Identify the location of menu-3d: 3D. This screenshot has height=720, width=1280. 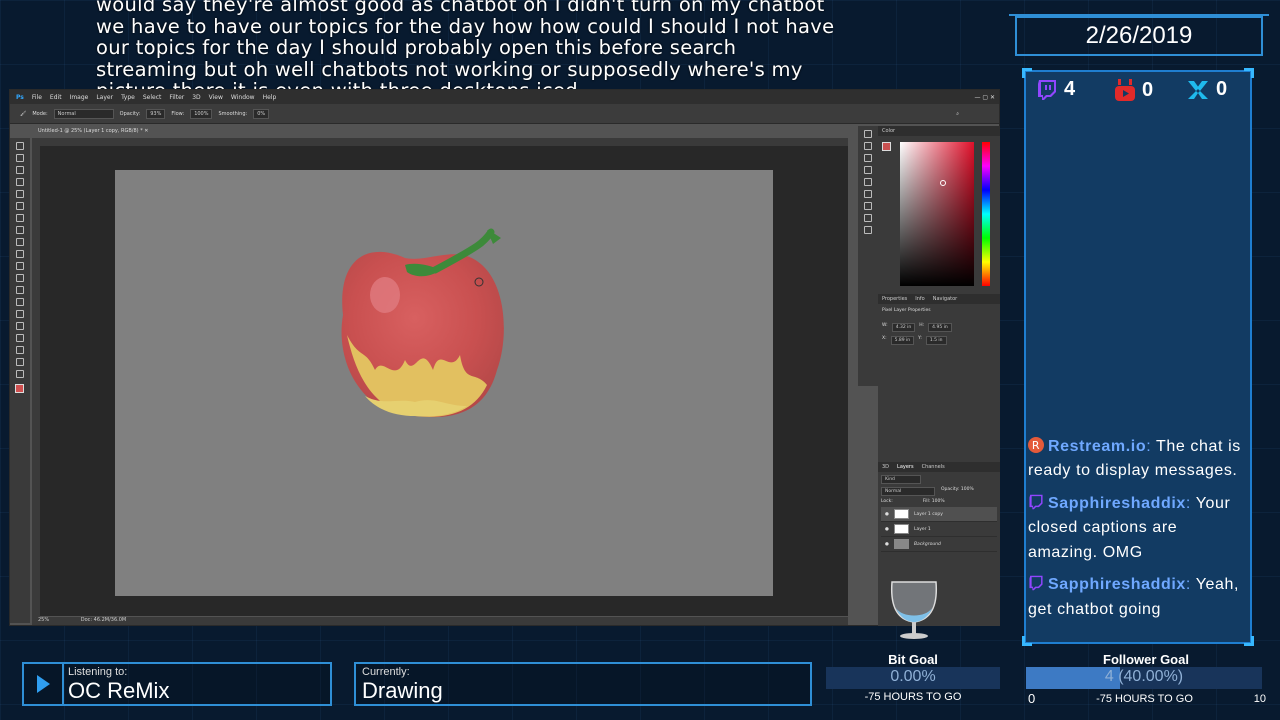
(196, 97).